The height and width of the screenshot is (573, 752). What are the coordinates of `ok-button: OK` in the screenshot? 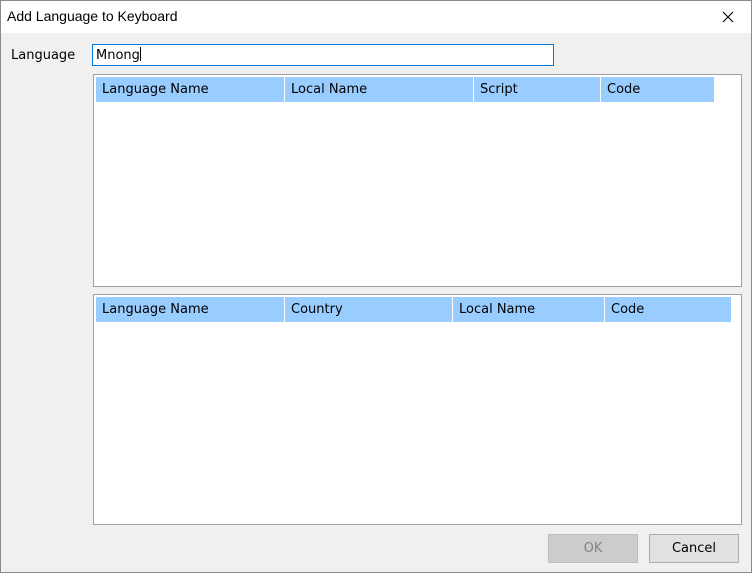 It's located at (593, 548).